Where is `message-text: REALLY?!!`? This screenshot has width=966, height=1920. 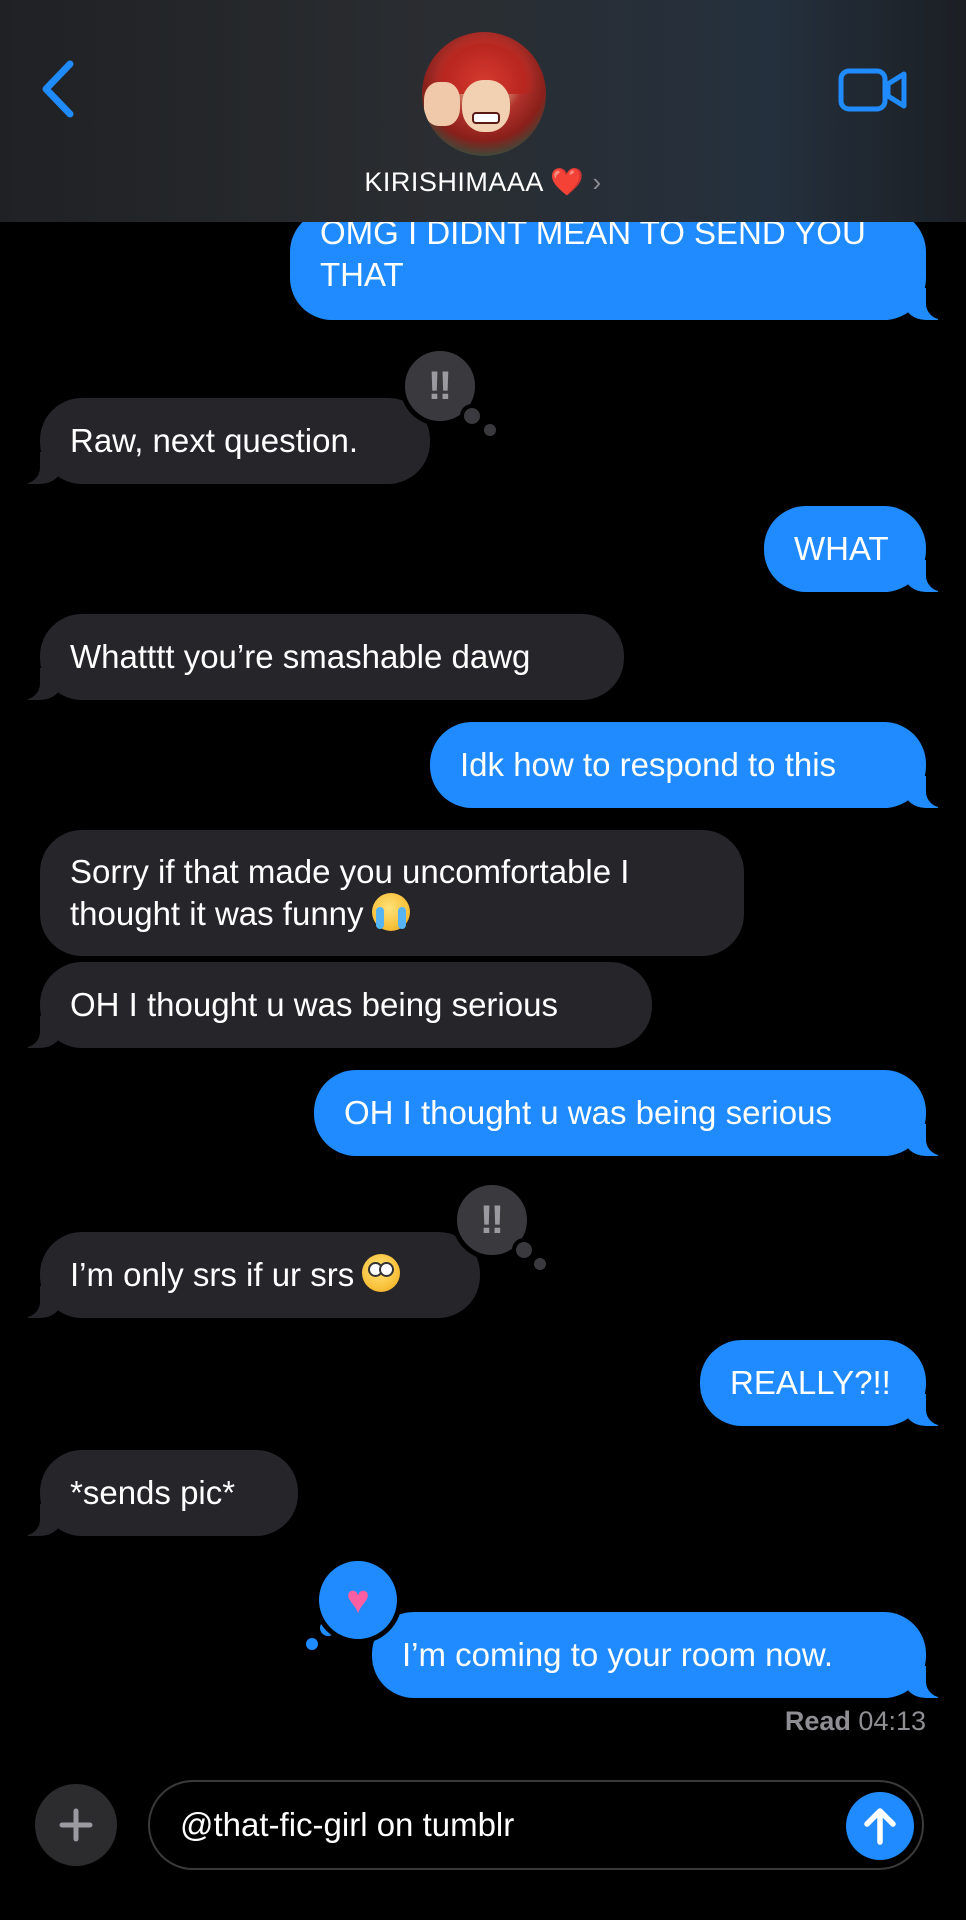 message-text: REALLY?!! is located at coordinates (810, 1382).